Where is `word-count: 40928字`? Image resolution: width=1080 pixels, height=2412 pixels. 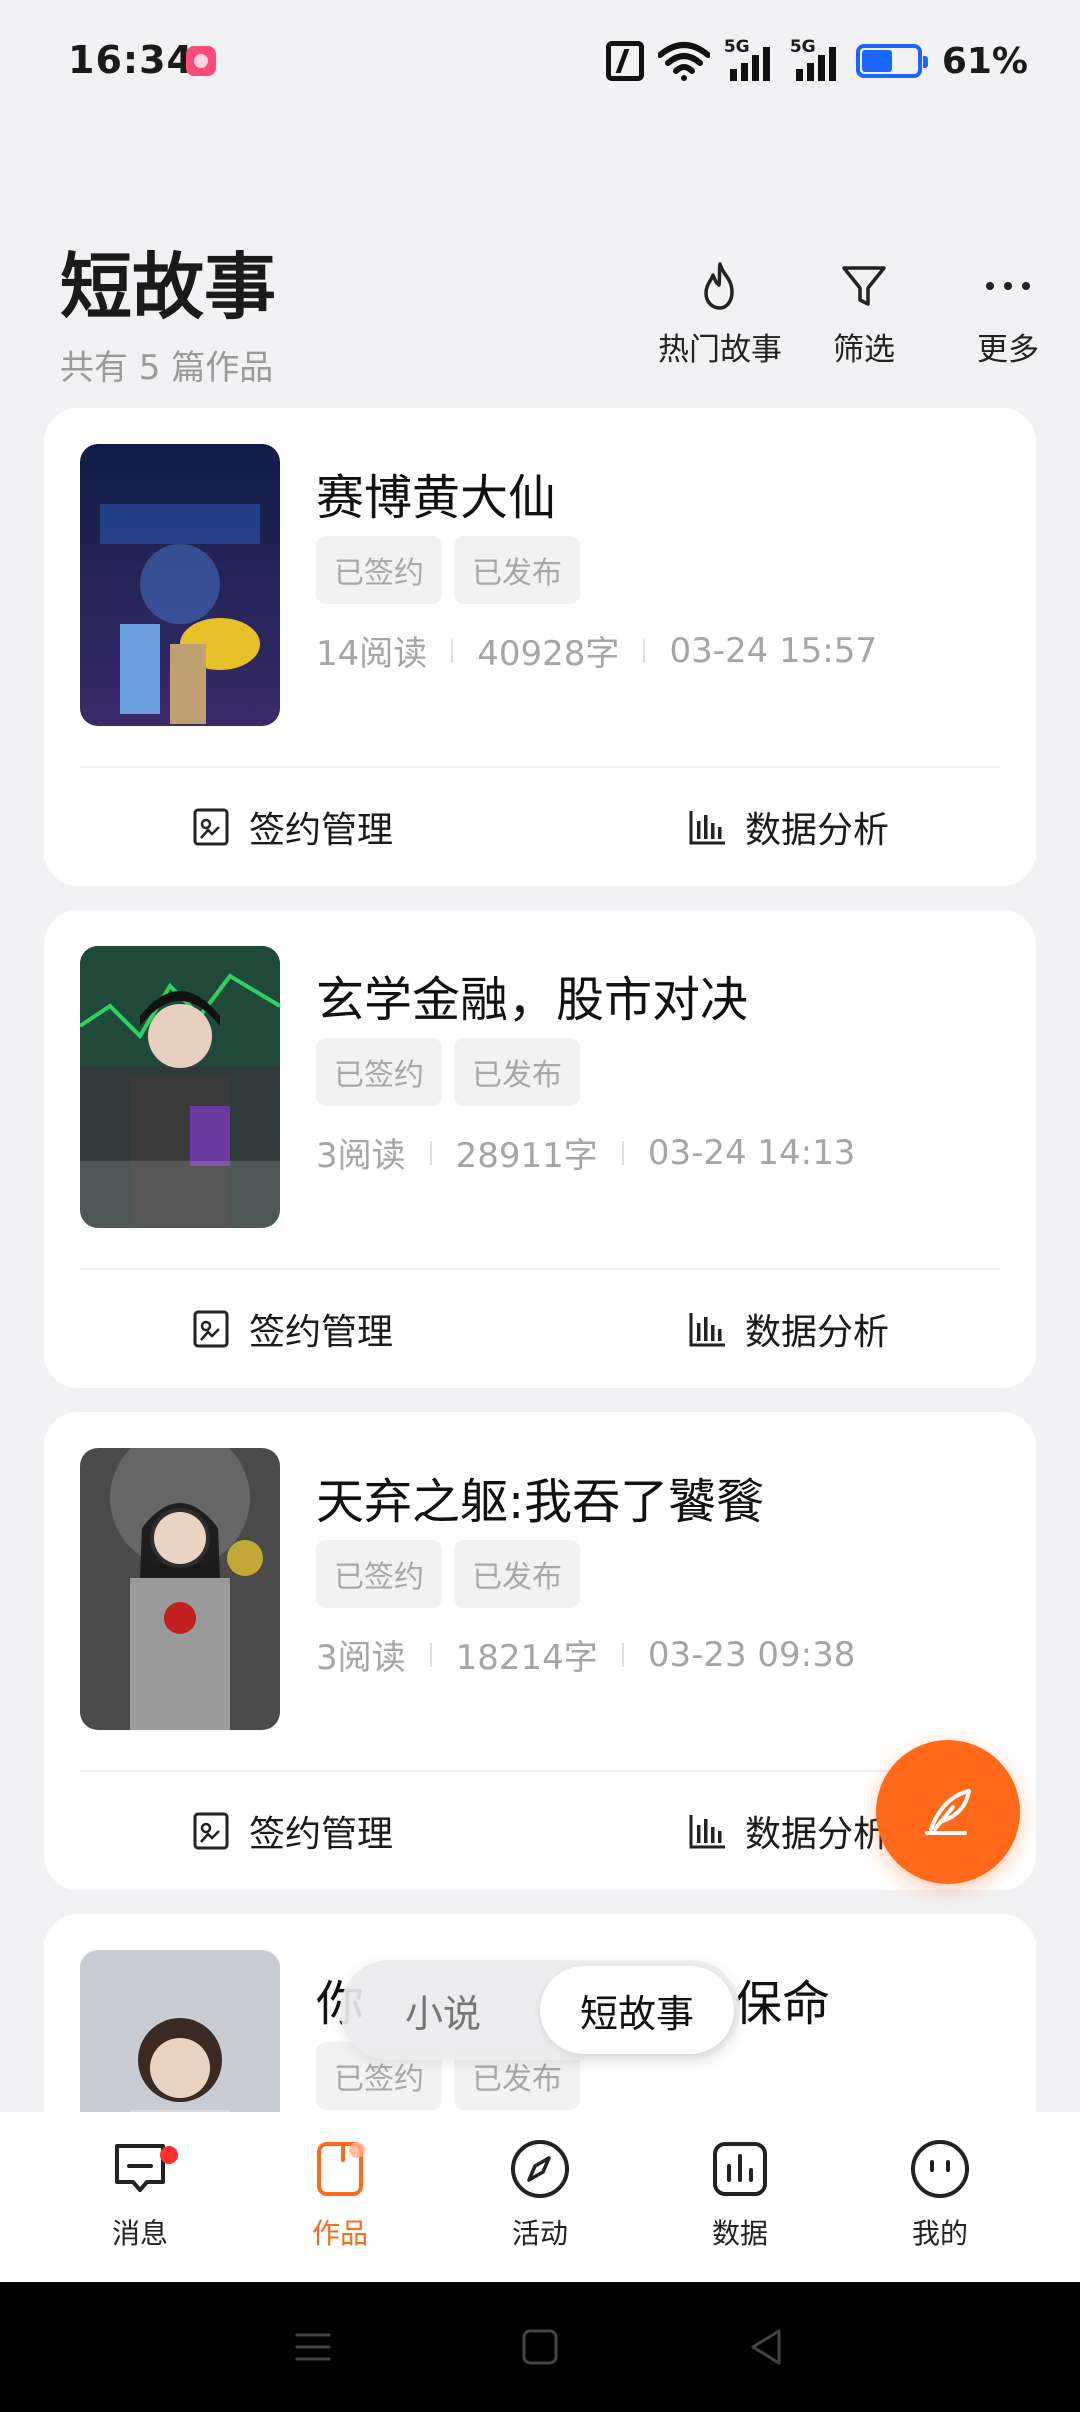
word-count: 40928字 is located at coordinates (548, 654).